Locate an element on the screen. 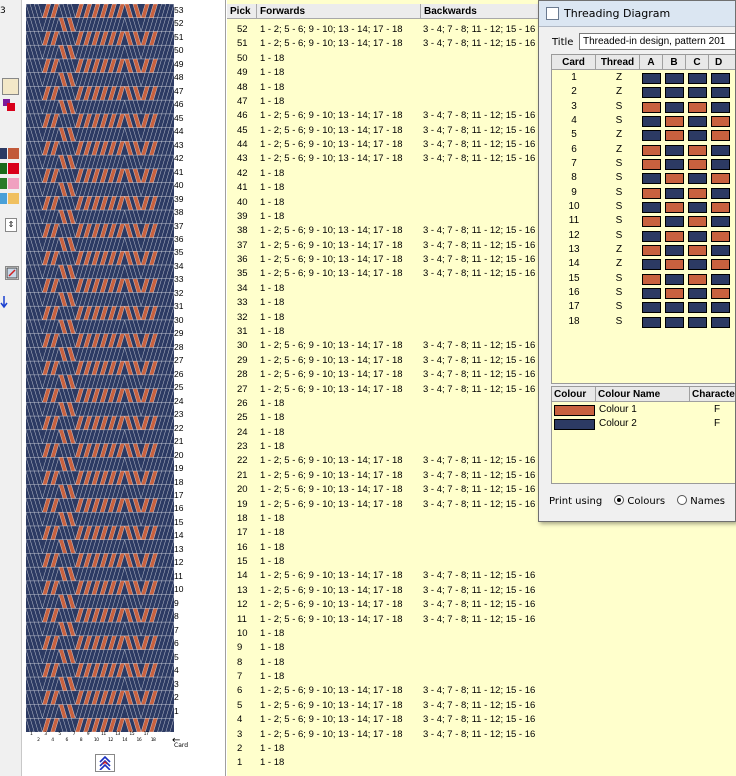 This screenshot has height=776, width=736. current-colour-box is located at coordinates (10, 86).